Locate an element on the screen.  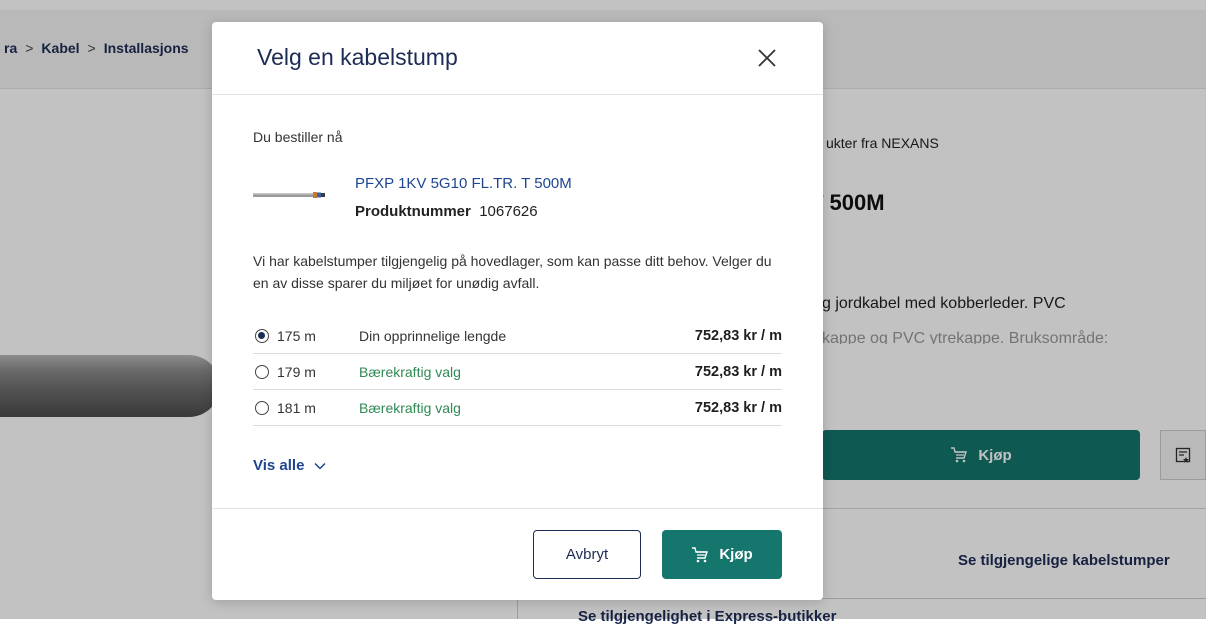
cancel-button: Avbryt is located at coordinates (587, 554).